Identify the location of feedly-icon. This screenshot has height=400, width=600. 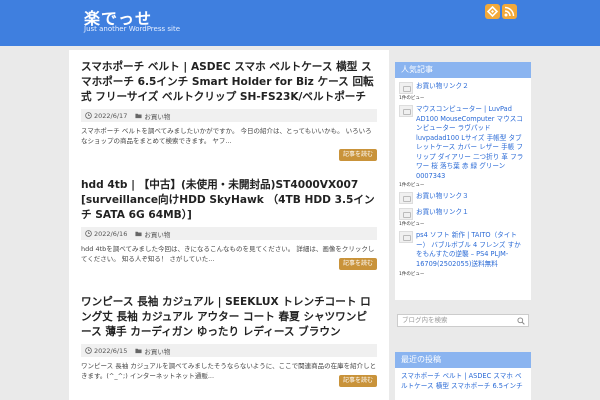
(492, 11).